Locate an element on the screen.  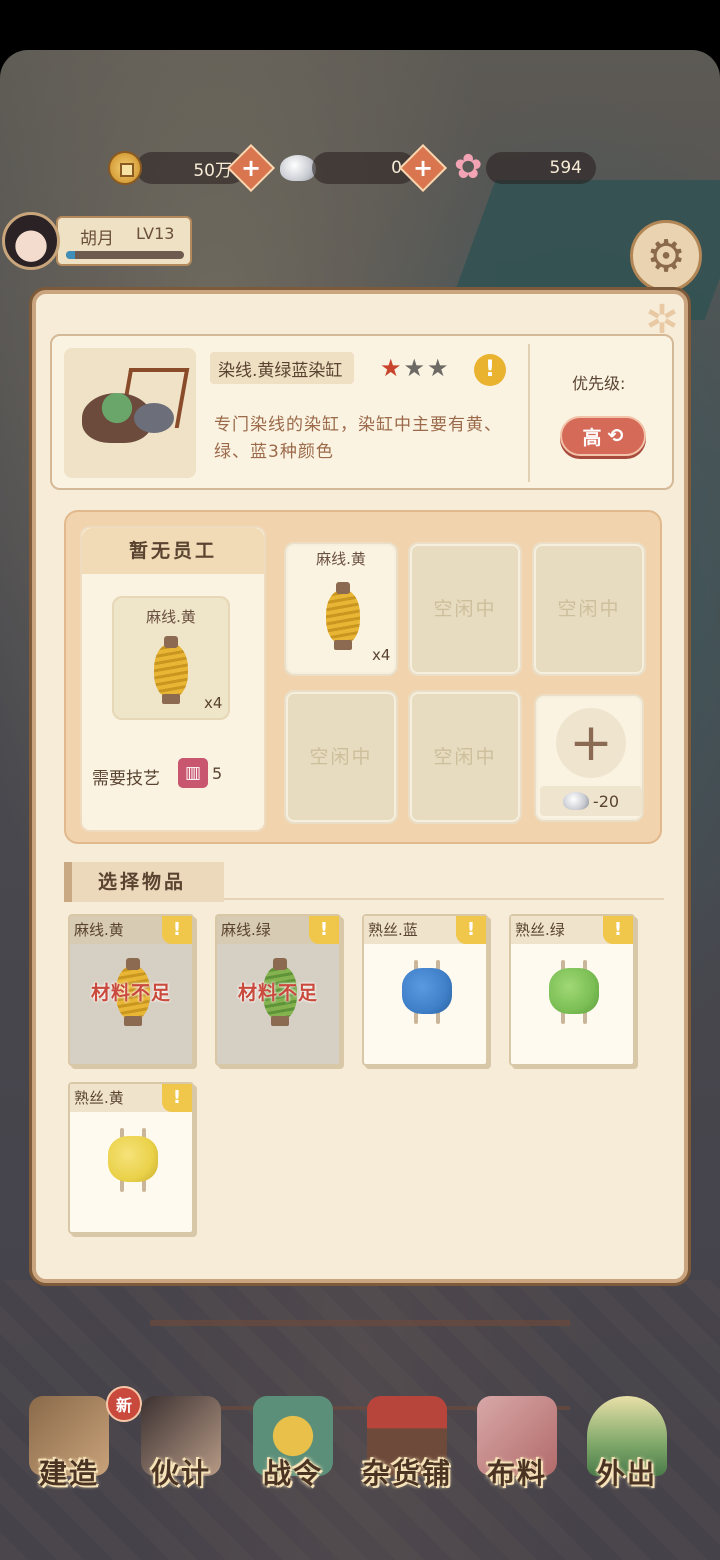
nav-label: 战令 is located at coordinates (292, 1473).